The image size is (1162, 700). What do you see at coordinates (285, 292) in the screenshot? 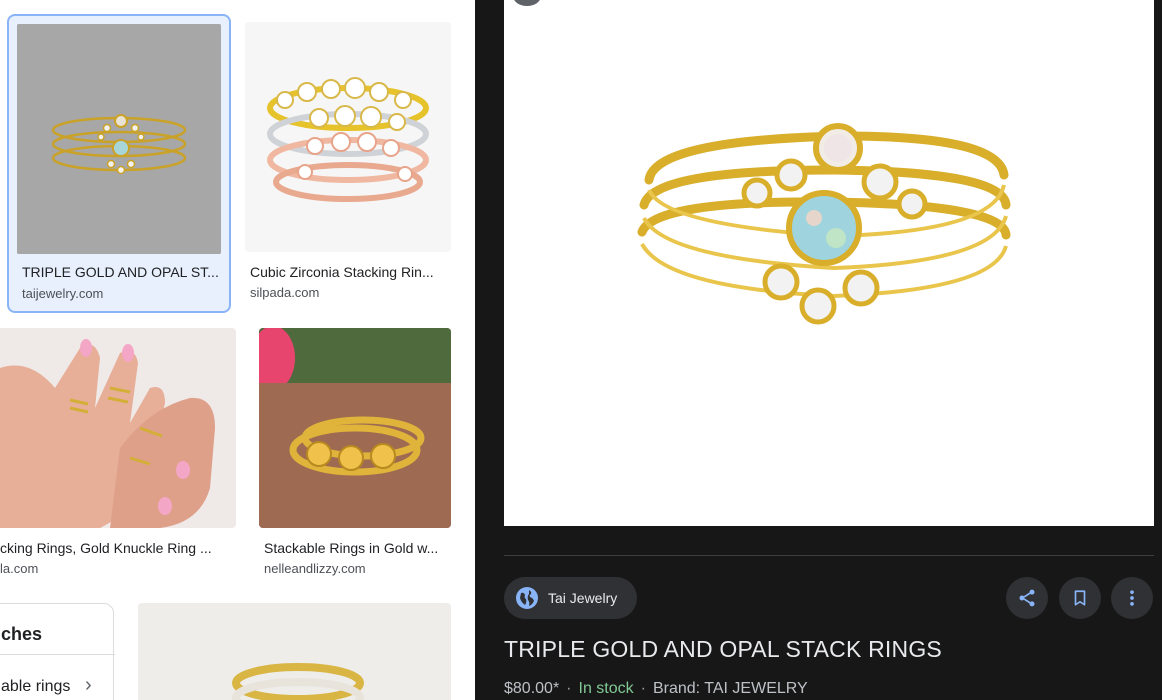
I see `result-domain: silpada.com` at bounding box center [285, 292].